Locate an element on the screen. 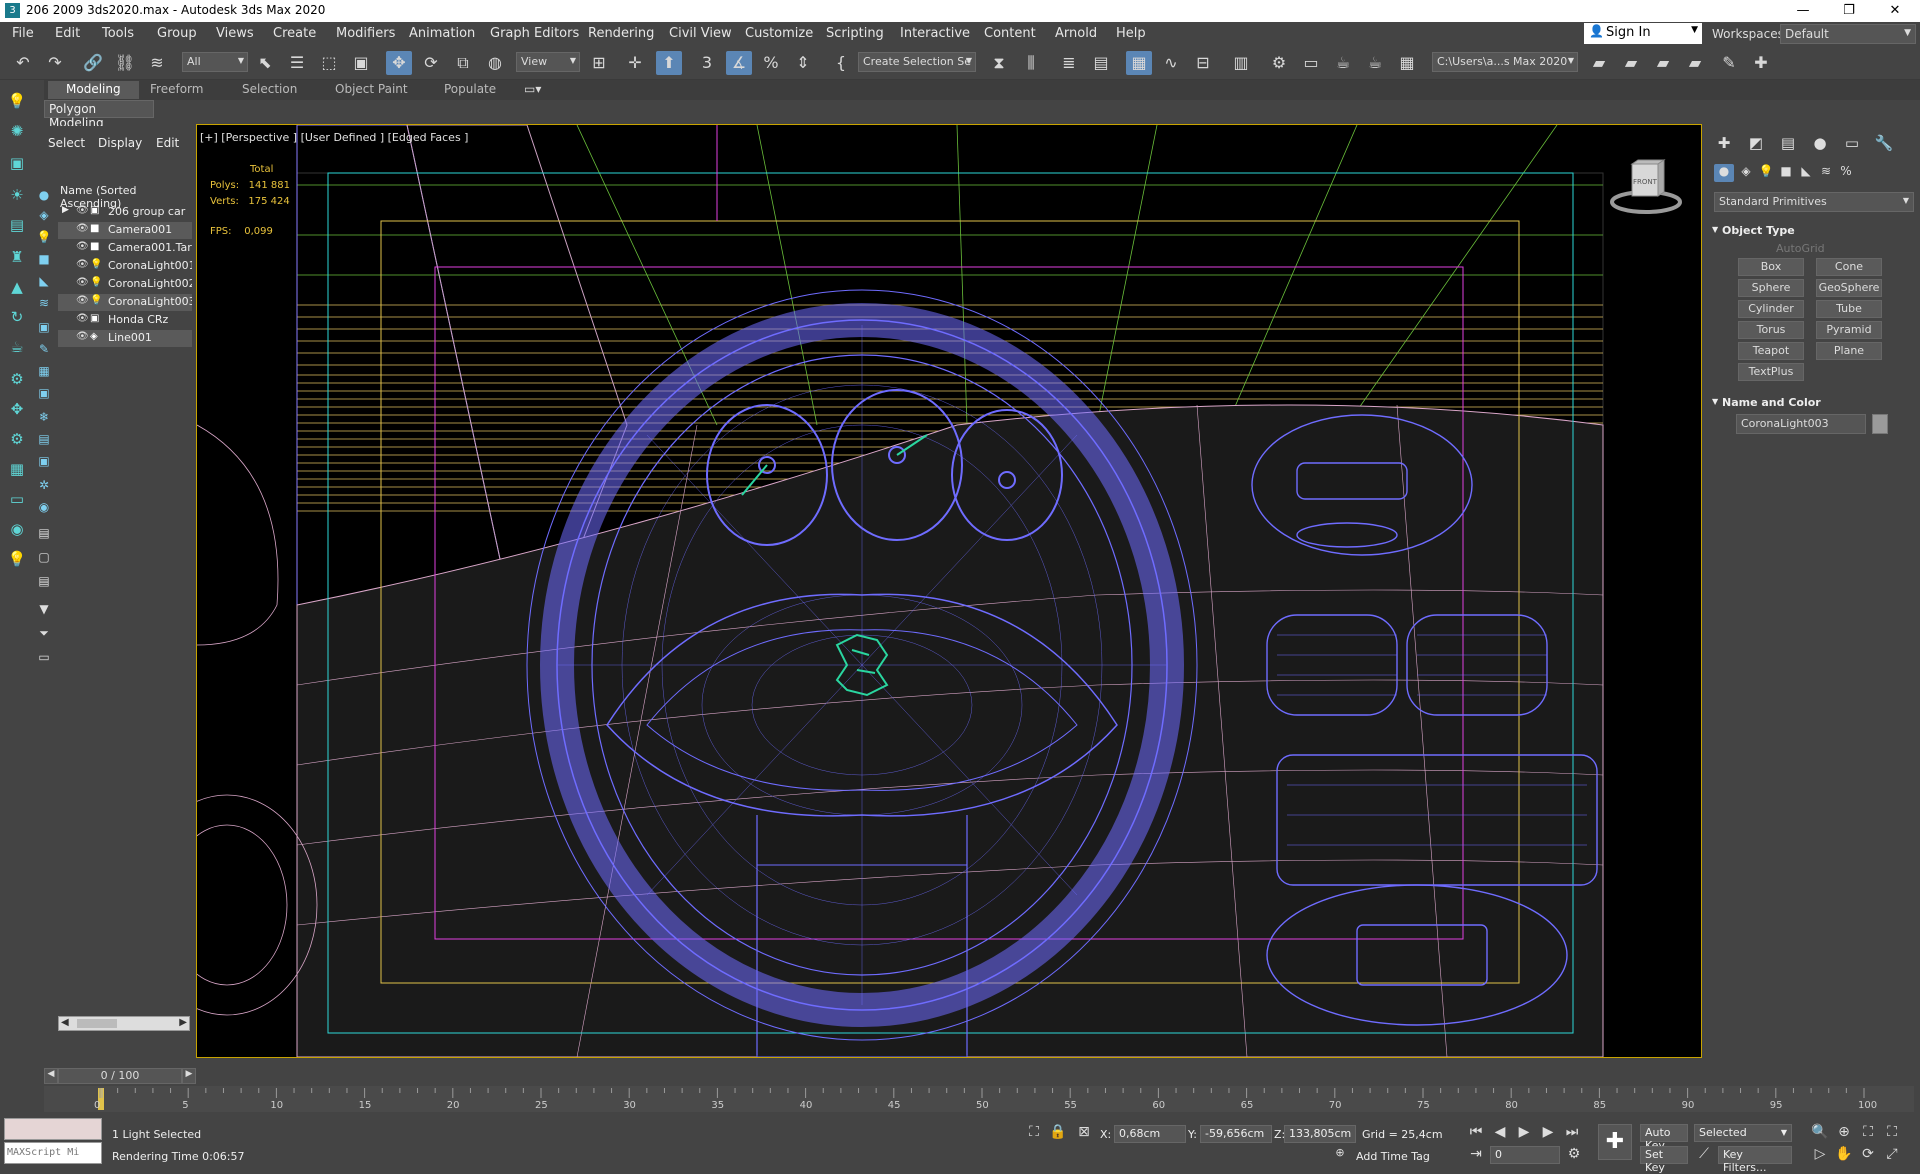 The width and height of the screenshot is (1920, 1174). absolute-mode-icon: ⊠ is located at coordinates (1084, 1134).